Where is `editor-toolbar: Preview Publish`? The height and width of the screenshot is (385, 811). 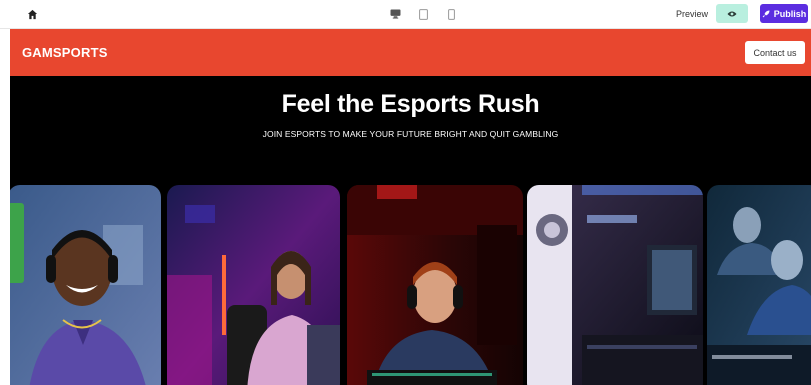 editor-toolbar: Preview Publish is located at coordinates (405, 14).